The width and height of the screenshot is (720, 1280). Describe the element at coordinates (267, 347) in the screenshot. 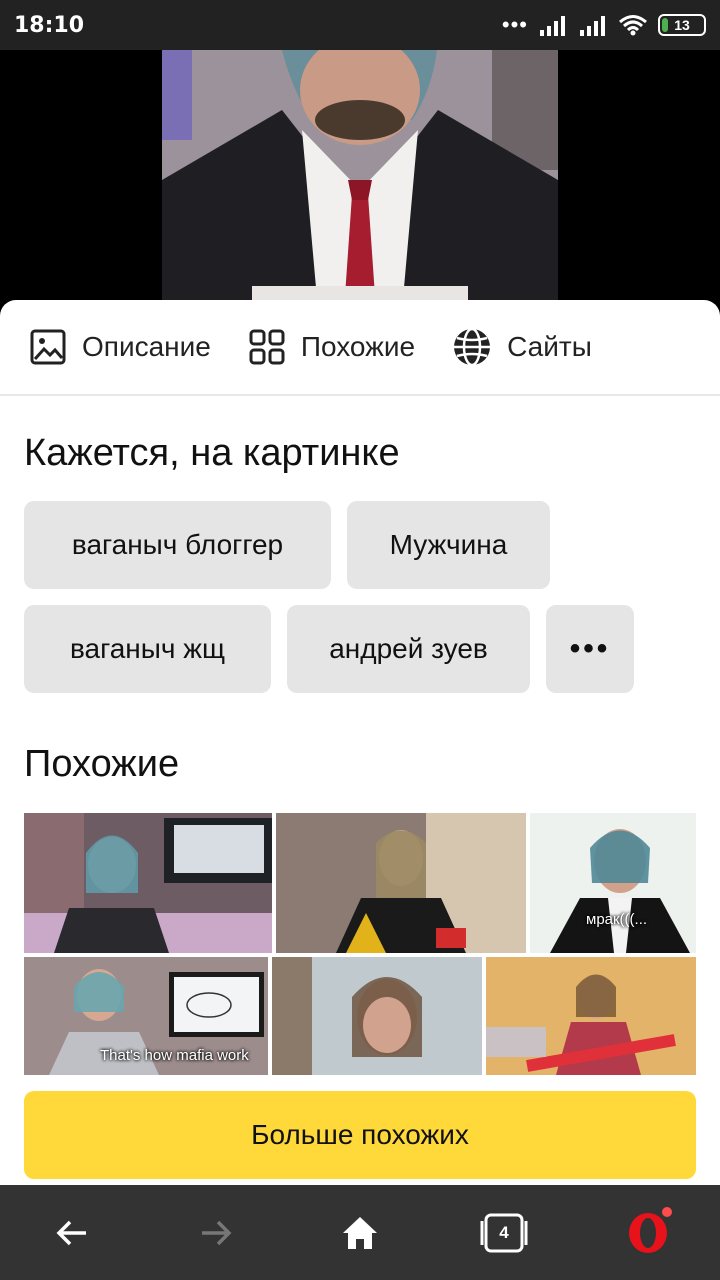

I see `grid-icon` at that location.